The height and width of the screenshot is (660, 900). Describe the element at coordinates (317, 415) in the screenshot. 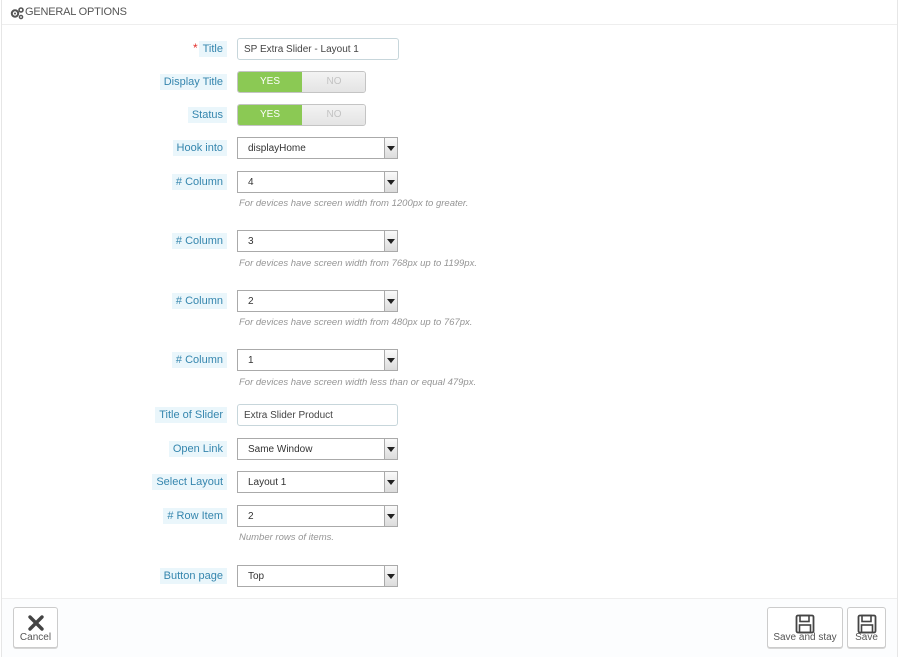

I see `title-of-slider-input` at that location.